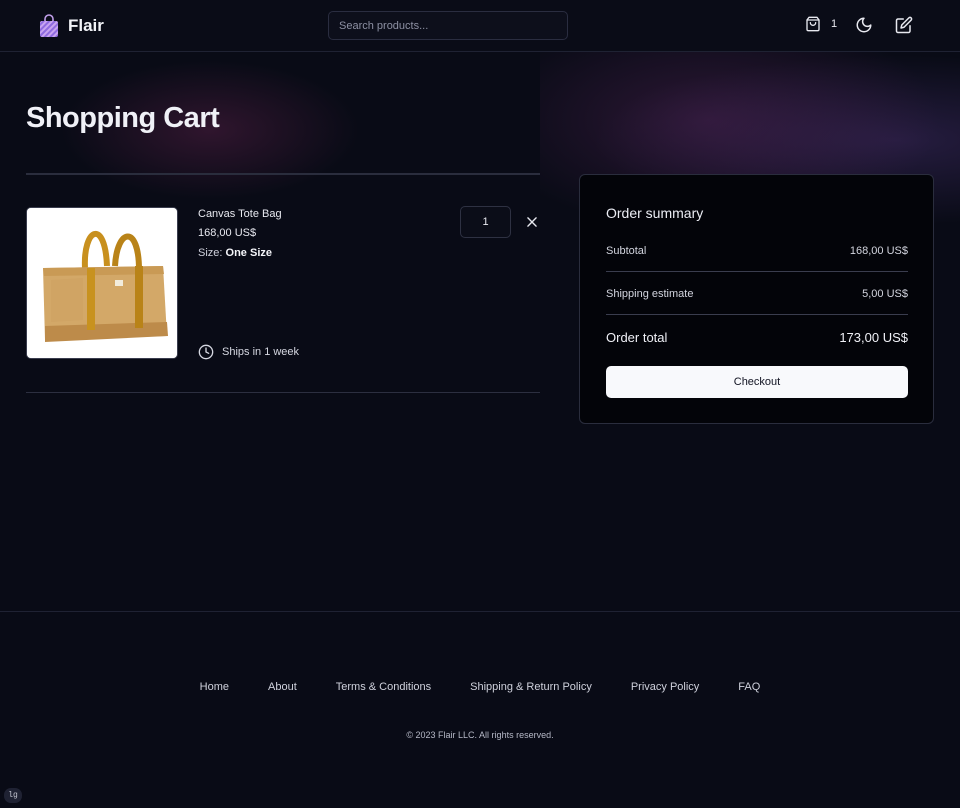 Image resolution: width=960 pixels, height=808 pixels. I want to click on quantity-input, so click(485, 222).